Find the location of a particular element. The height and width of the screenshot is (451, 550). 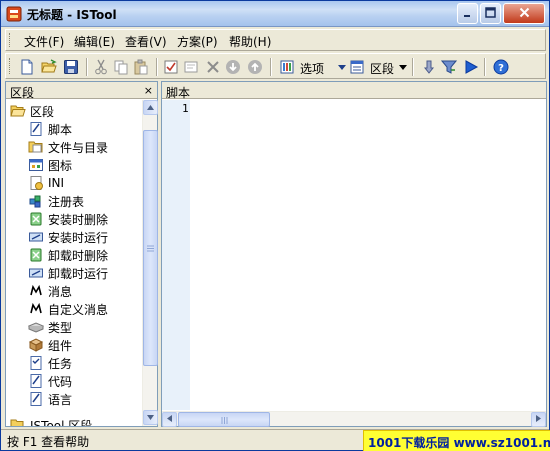

menu-help: 帮助(H) is located at coordinates (250, 41).